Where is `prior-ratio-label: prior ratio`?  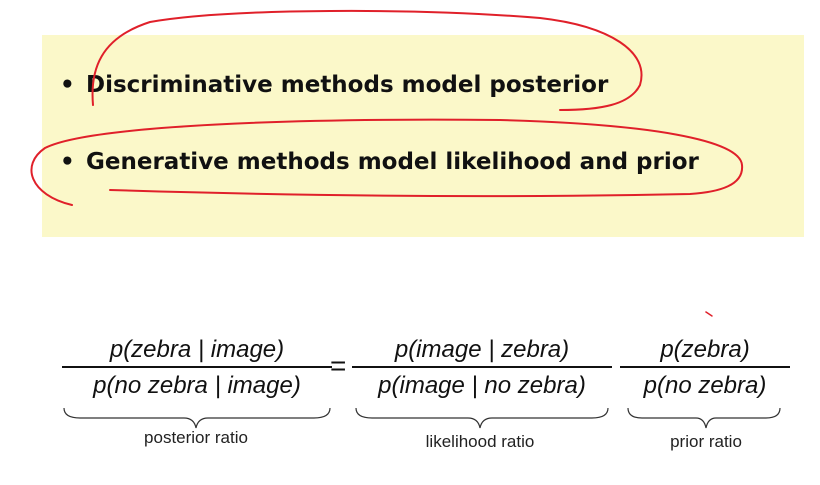
prior-ratio-label: prior ratio is located at coordinates (706, 441).